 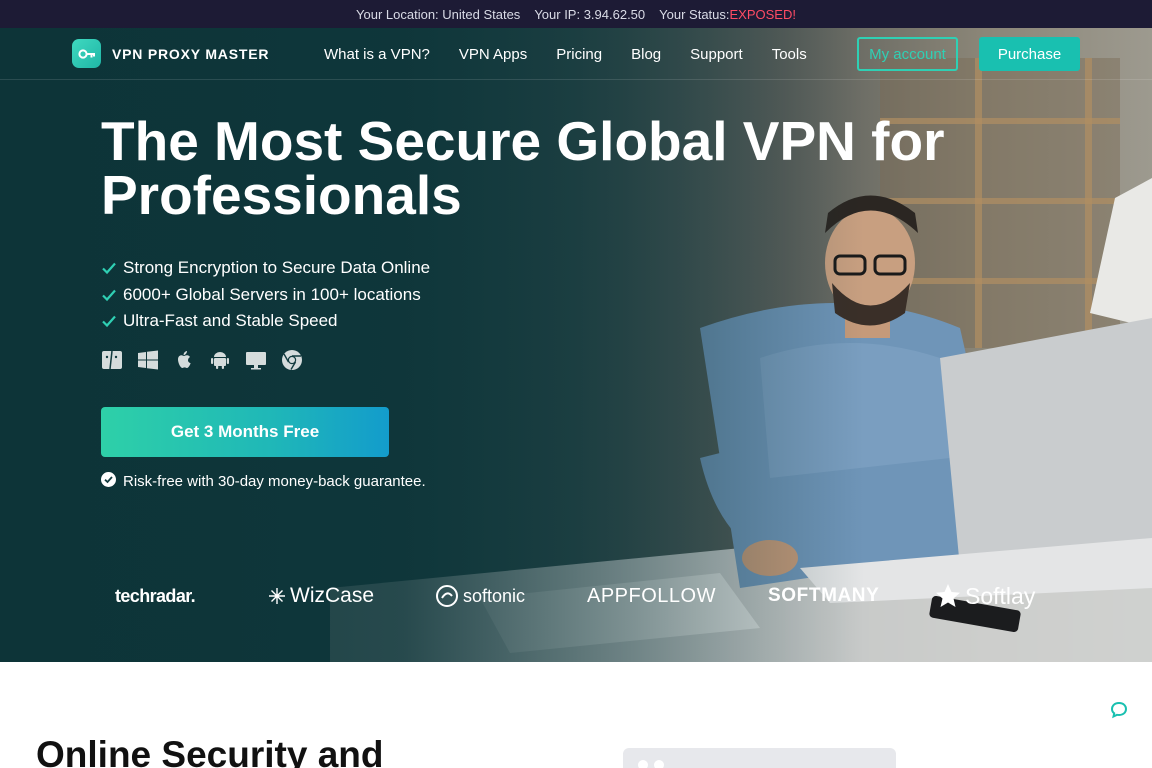 I want to click on key-icon, so click(x=86, y=53).